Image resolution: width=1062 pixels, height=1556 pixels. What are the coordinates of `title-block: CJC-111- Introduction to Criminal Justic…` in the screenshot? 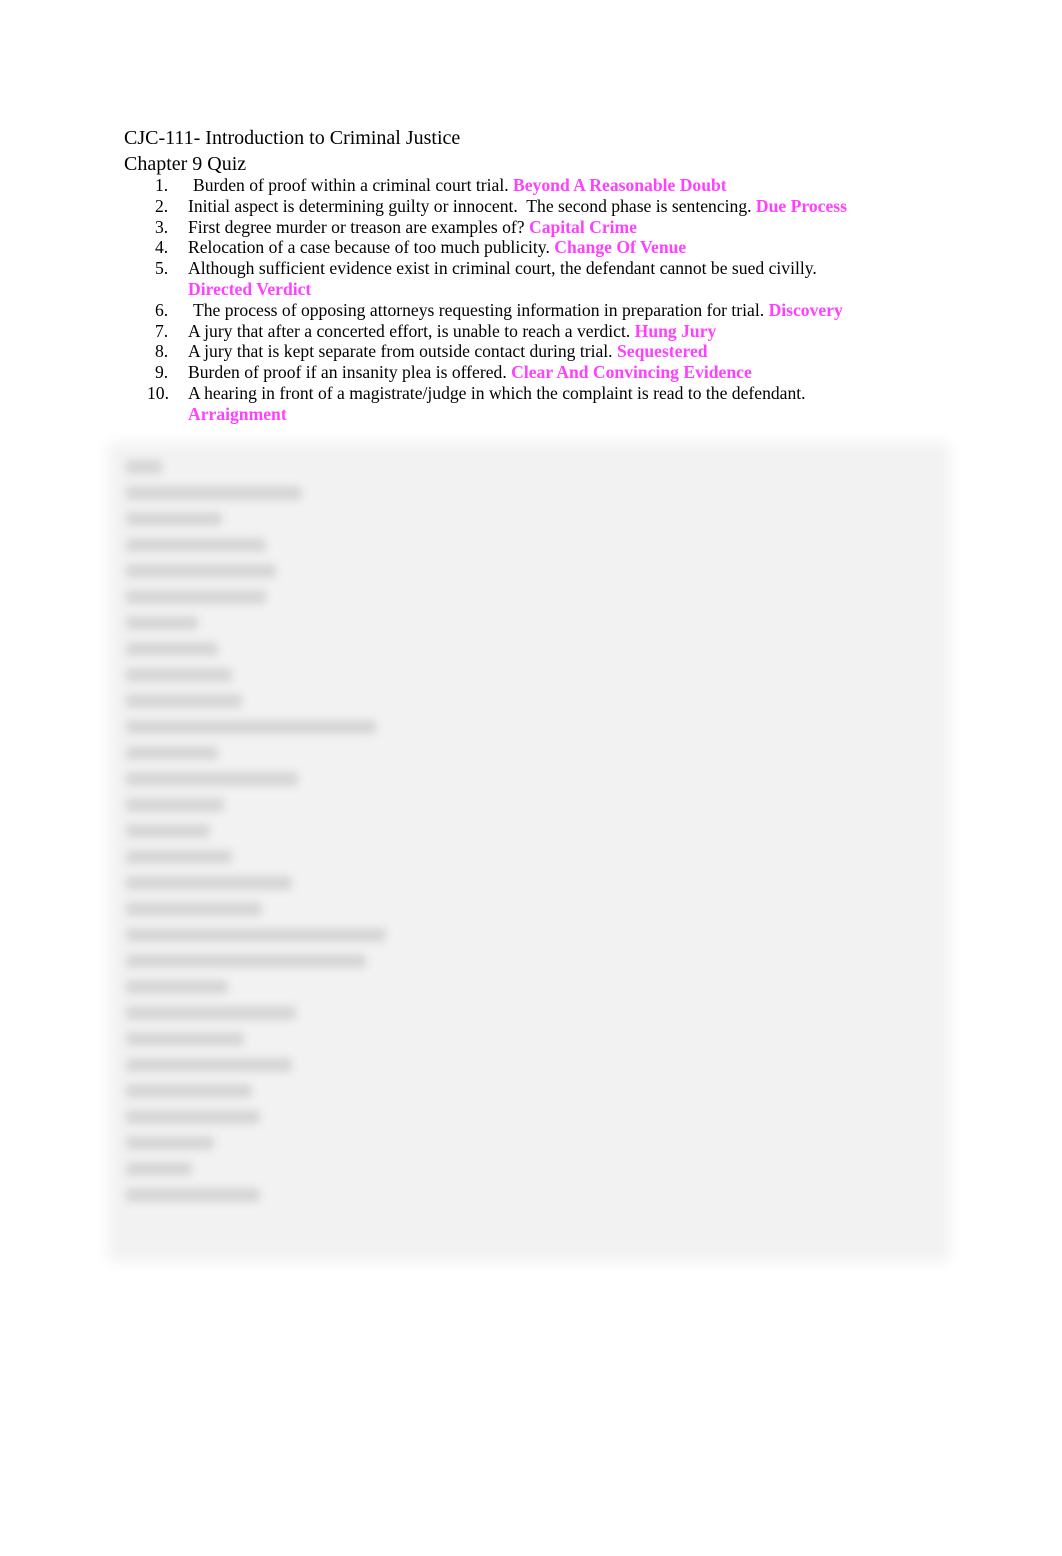 It's located at (292, 151).